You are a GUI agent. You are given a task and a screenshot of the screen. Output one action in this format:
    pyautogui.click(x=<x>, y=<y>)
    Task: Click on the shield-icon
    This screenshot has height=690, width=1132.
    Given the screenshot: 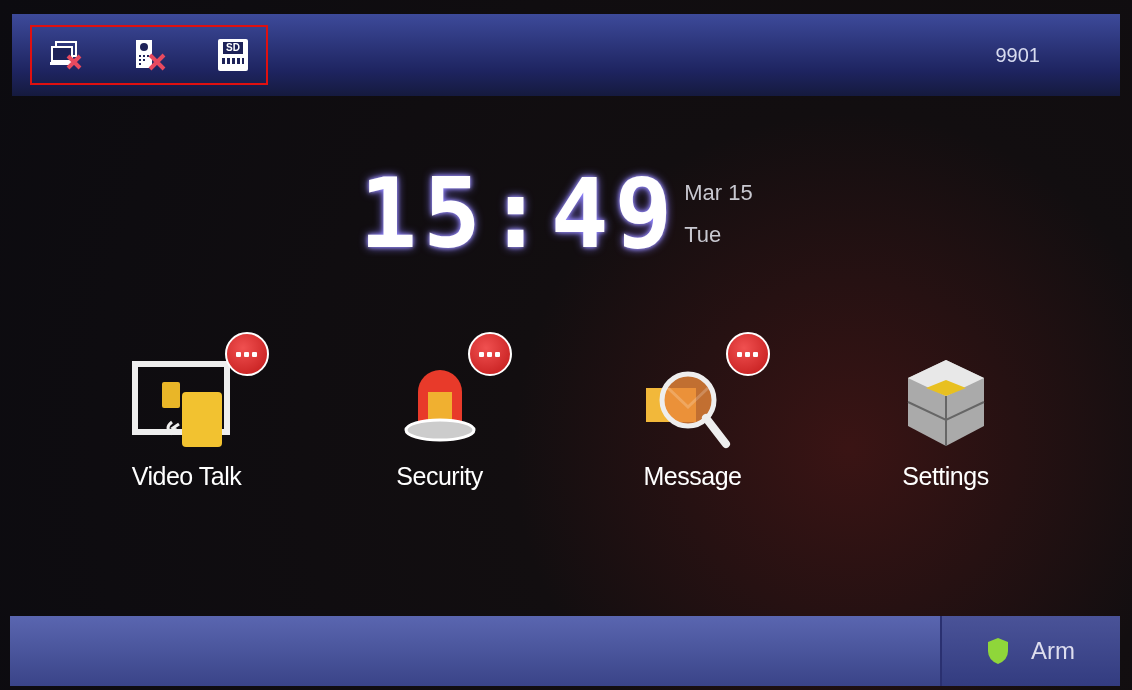 What is the action you would take?
    pyautogui.click(x=998, y=651)
    